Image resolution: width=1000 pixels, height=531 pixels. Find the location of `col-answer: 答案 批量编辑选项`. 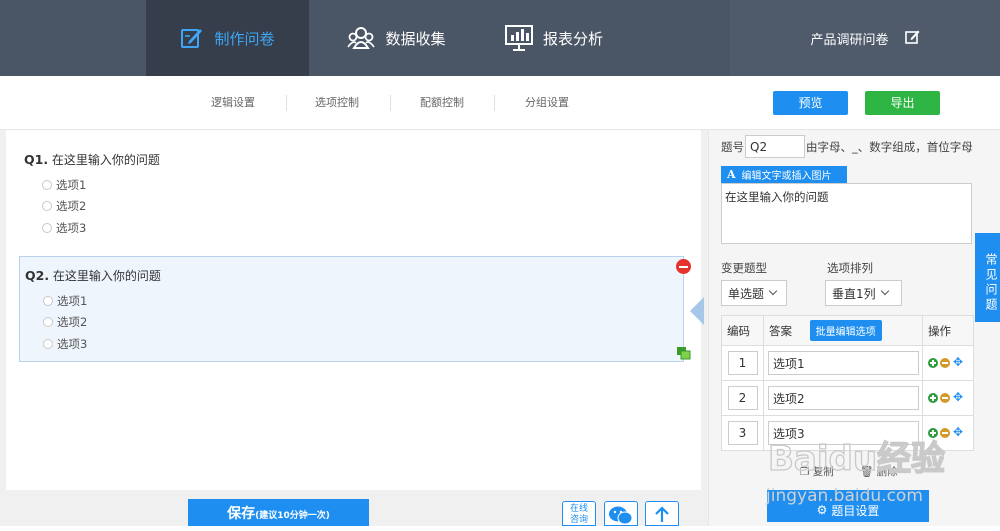

col-answer: 答案 批量编辑选项 is located at coordinates (843, 330).